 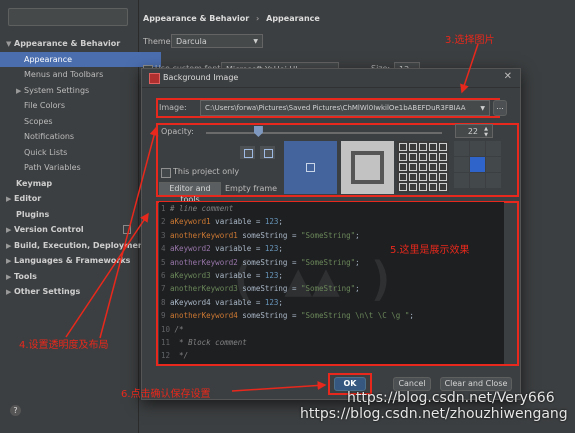 I want to click on arrow-step3, so click(x=469, y=68).